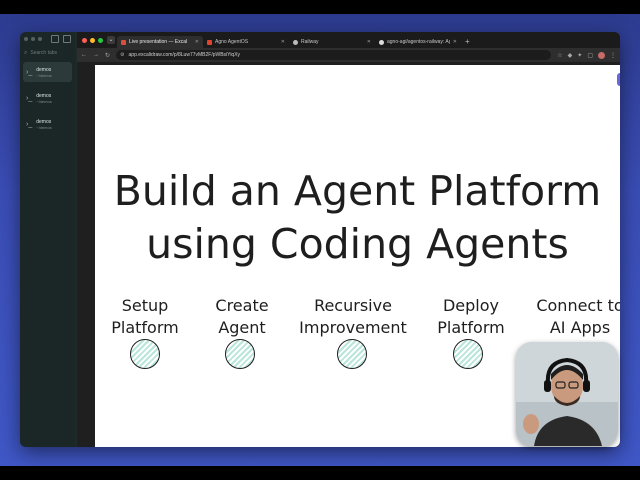 This screenshot has width=640, height=480. Describe the element at coordinates (467, 41) in the screenshot. I see `new-tab-icon: +` at that location.